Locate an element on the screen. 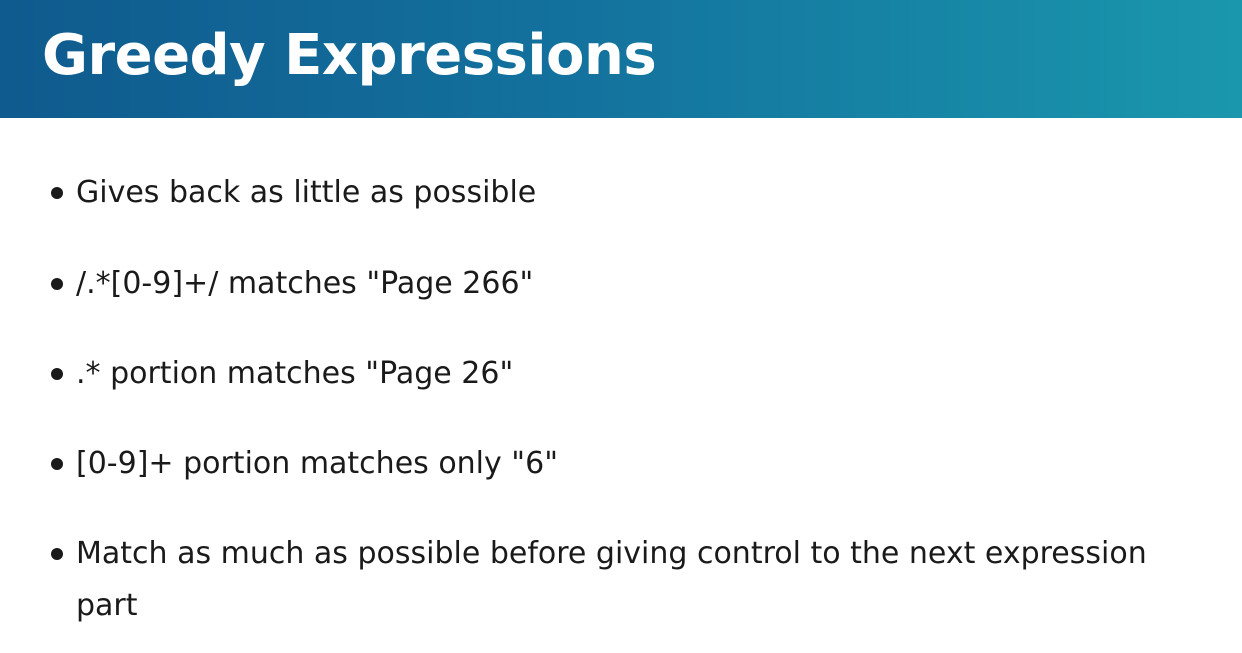 The image size is (1242, 653). bullet-text: /.*[0-9]+/ matches "Page 266" is located at coordinates (305, 283).